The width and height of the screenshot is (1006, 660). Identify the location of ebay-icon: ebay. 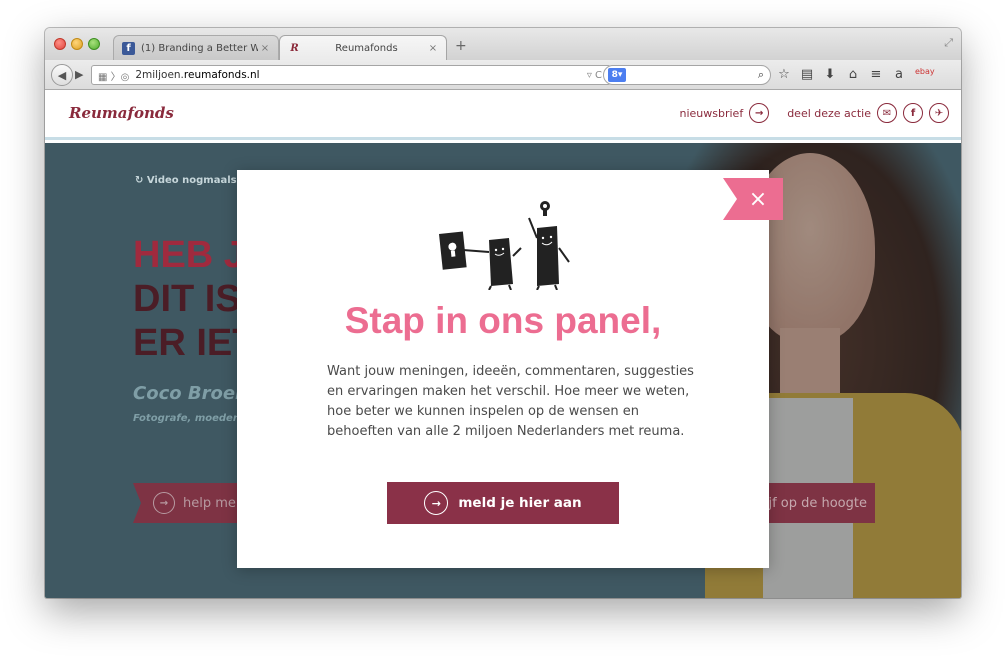
(925, 74).